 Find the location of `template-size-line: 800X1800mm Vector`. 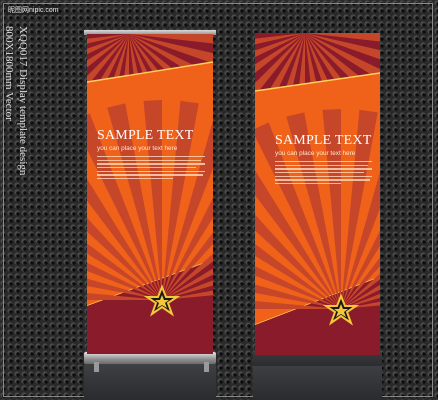

template-size-line: 800X1800mm Vector is located at coordinates (9, 73).